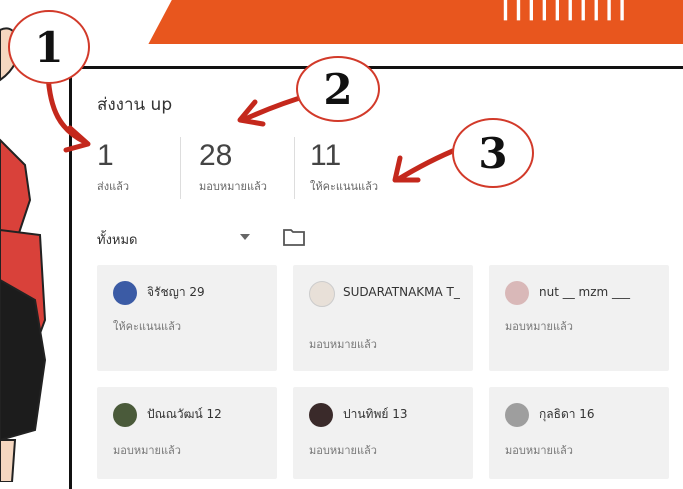 The image size is (683, 489). I want to click on student-name: ปานทิพย์ 13, so click(375, 414).